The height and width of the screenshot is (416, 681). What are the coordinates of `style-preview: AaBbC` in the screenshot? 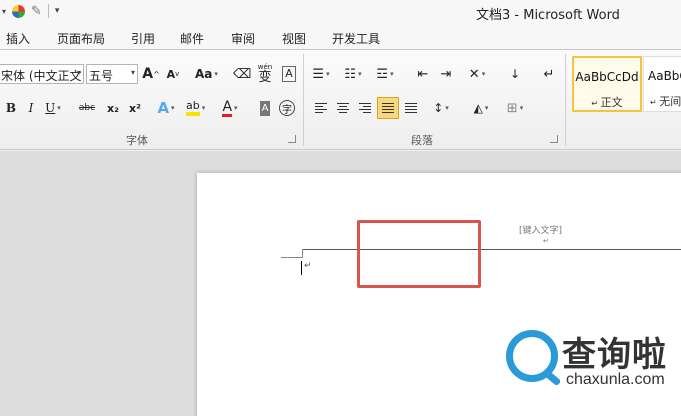 It's located at (664, 76).